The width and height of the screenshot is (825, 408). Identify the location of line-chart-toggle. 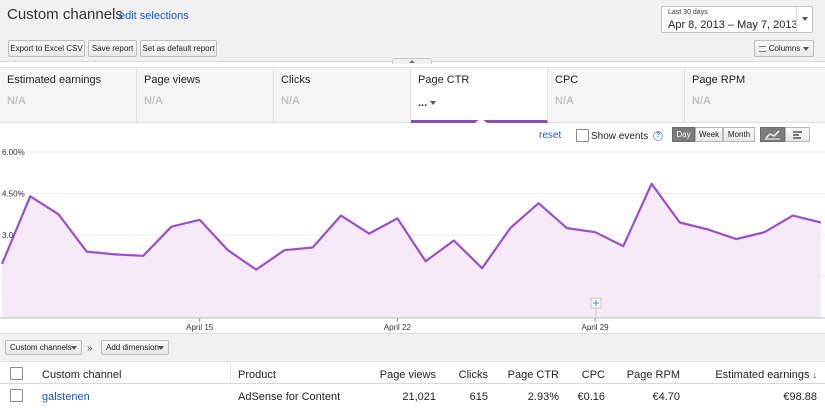
(772, 134).